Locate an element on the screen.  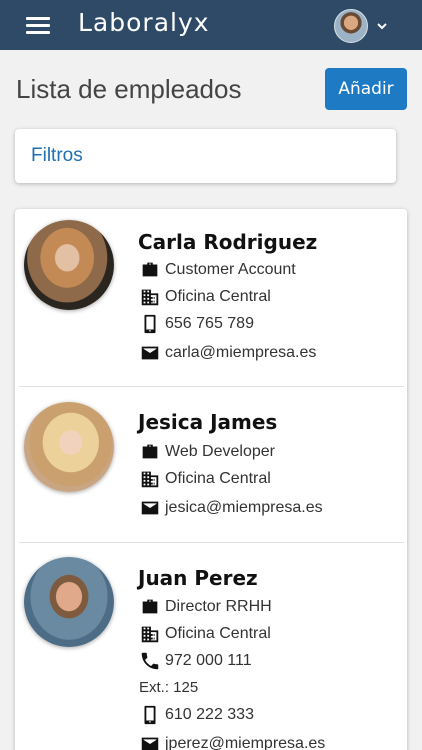
hamburger-menu-icon is located at coordinates (38, 26).